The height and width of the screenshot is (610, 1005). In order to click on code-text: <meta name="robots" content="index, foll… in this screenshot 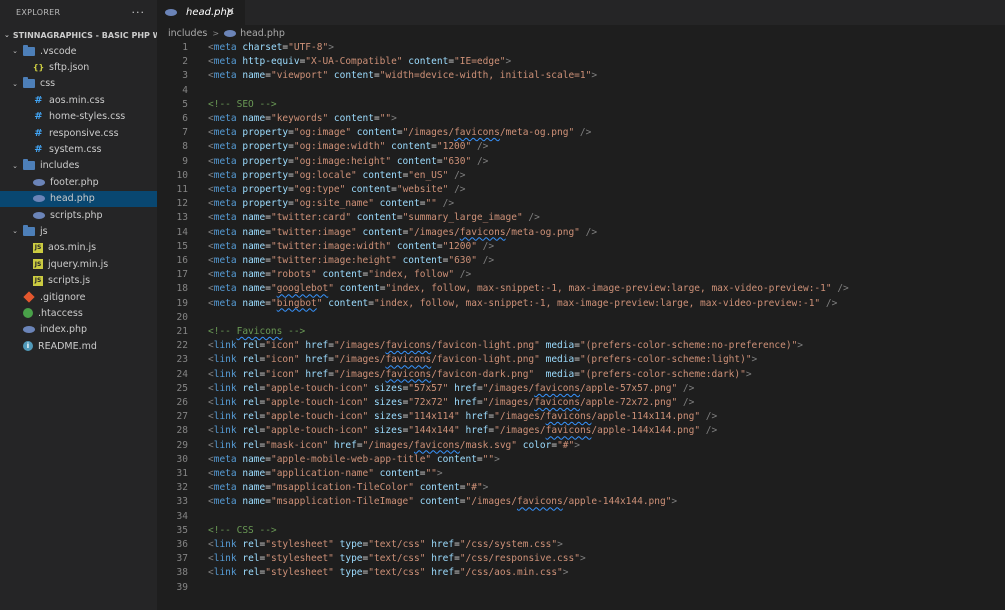, I will do `click(340, 275)`.